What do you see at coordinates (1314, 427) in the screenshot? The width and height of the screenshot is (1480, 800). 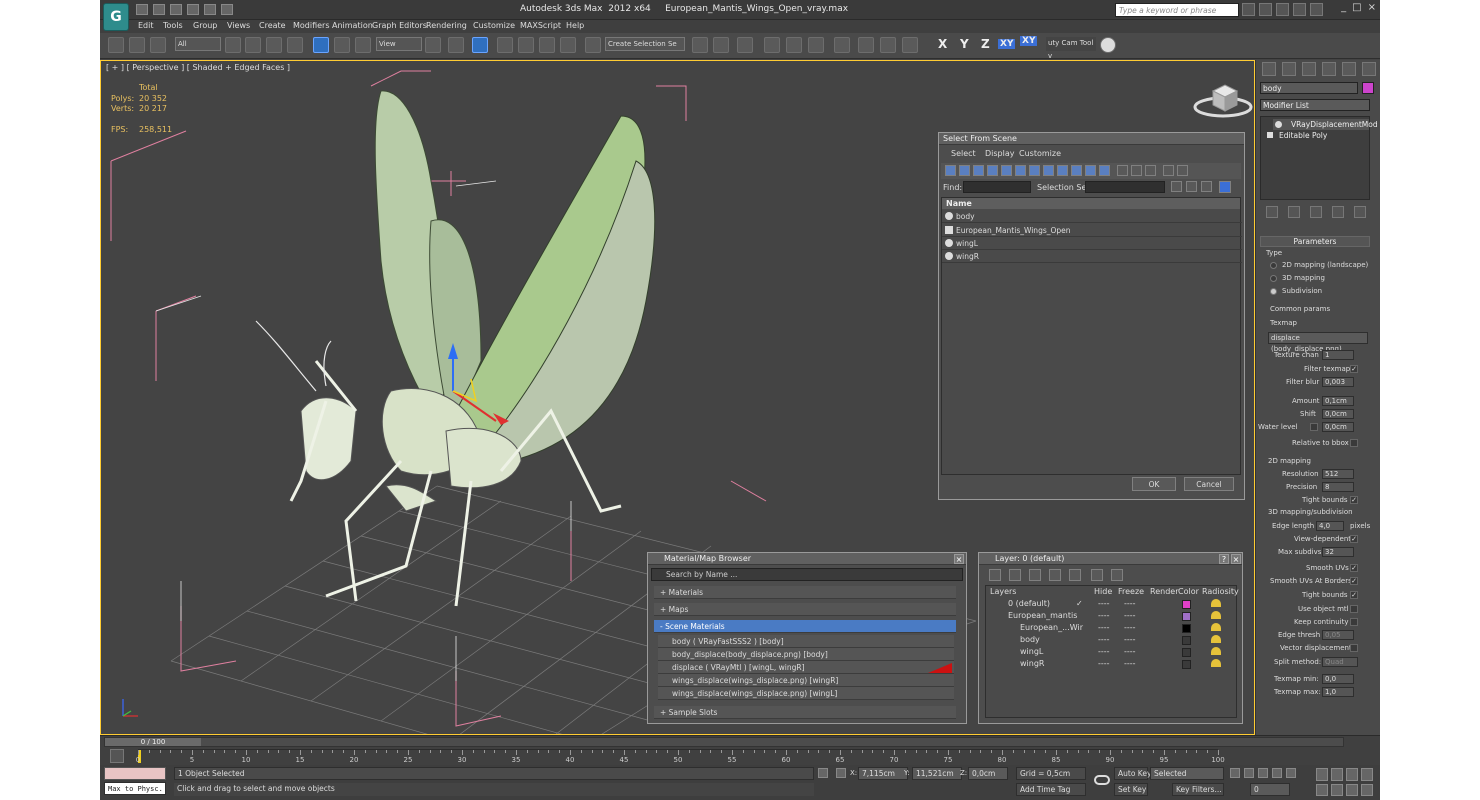 I see `water-level-checkbox` at bounding box center [1314, 427].